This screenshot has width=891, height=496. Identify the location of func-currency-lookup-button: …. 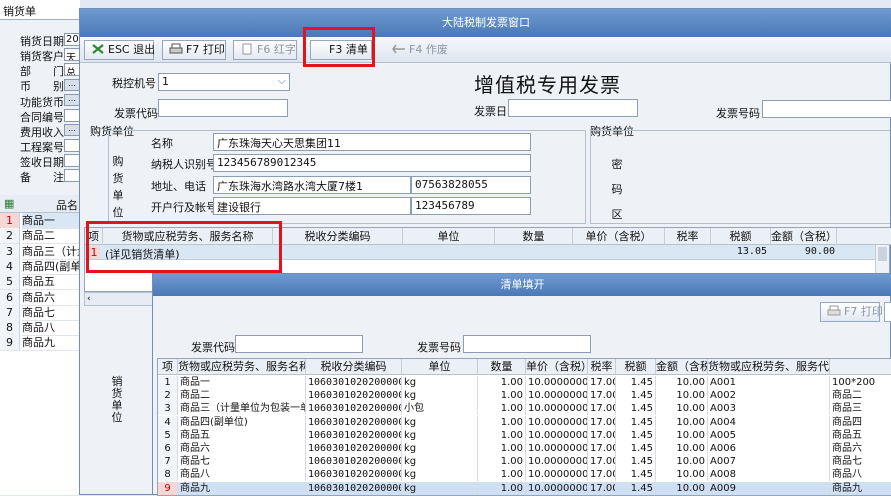
(72, 100).